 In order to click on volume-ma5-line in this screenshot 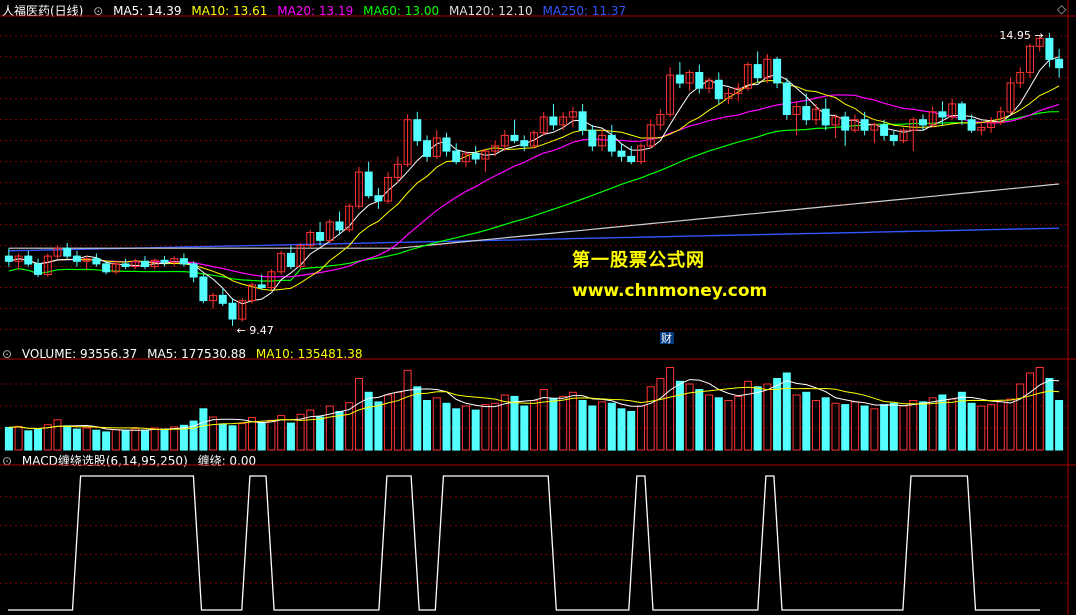, I will do `click(534, 405)`.